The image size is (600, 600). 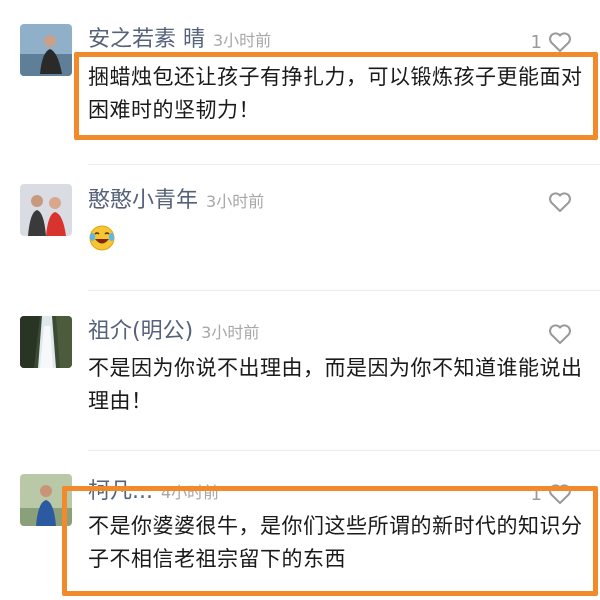 I want to click on comment-author: 祖介(明公) 3小时前, so click(x=173, y=332).